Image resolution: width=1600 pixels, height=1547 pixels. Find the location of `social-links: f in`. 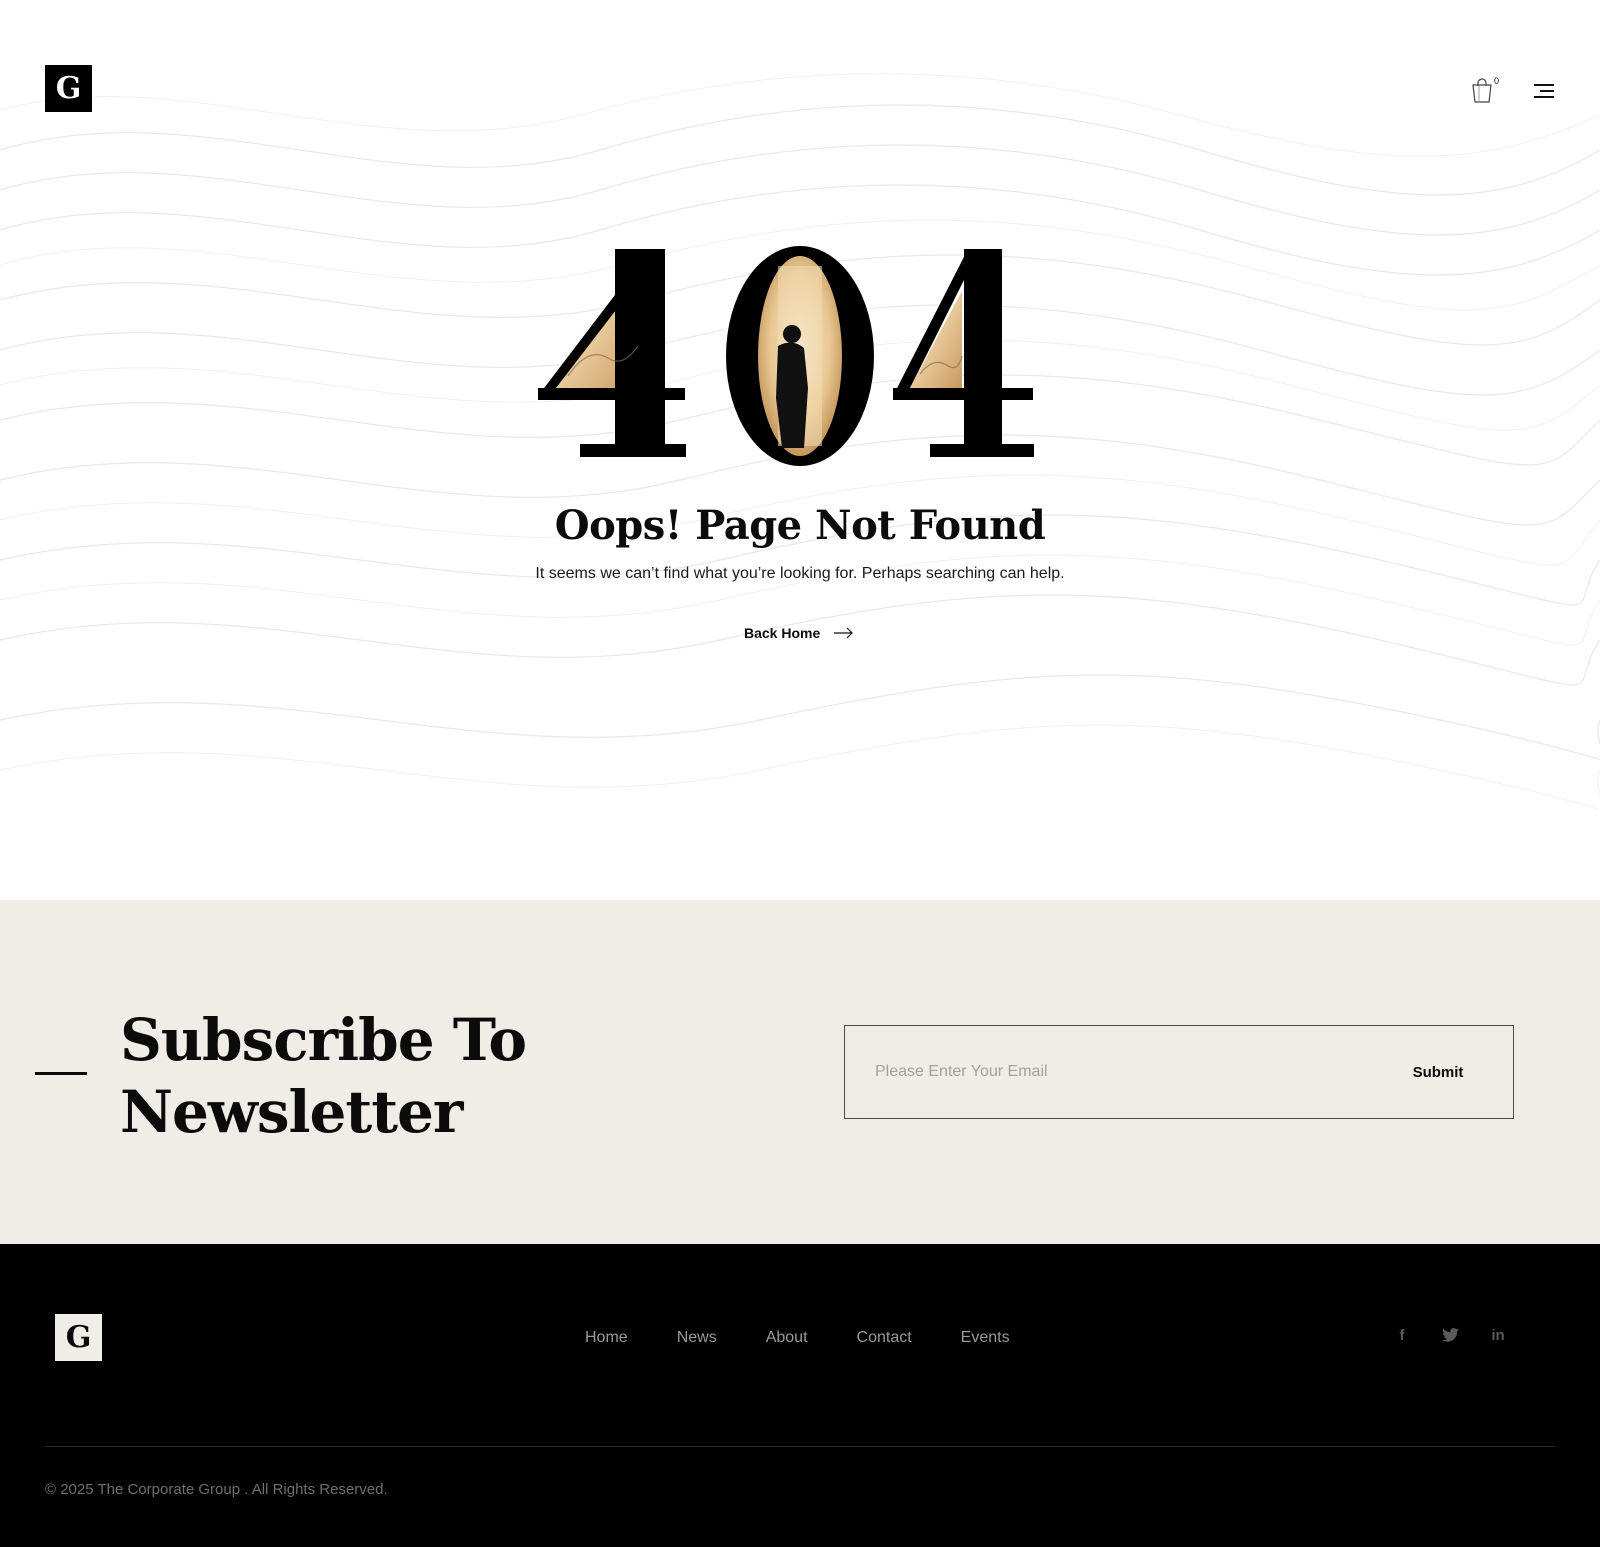

social-links: f in is located at coordinates (1450, 1335).